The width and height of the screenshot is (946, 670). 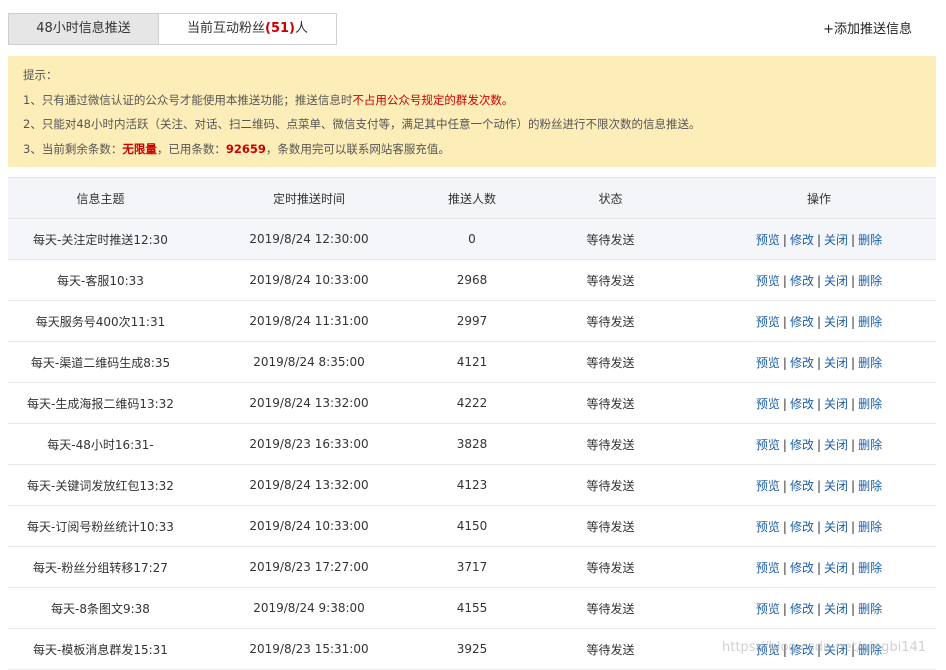 What do you see at coordinates (472, 649) in the screenshot?
I see `cell-count: 3925` at bounding box center [472, 649].